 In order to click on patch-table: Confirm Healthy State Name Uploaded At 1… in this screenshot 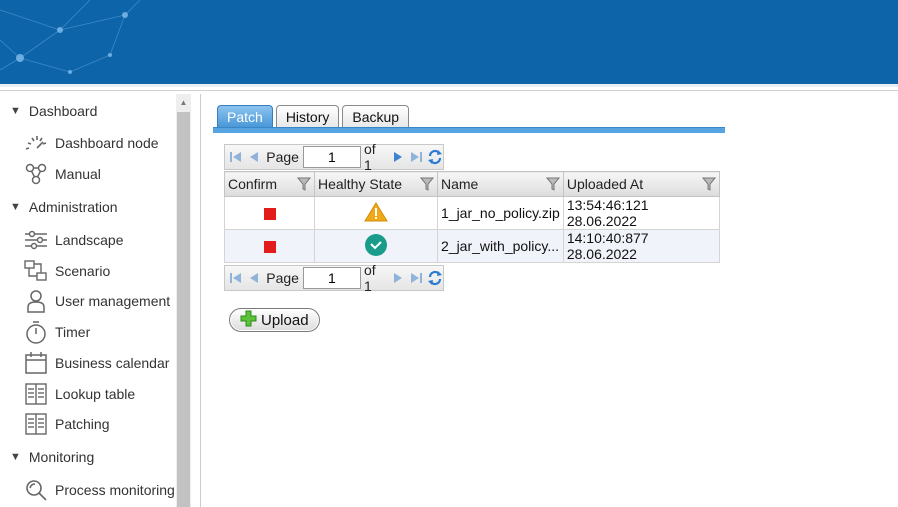, I will do `click(472, 217)`.